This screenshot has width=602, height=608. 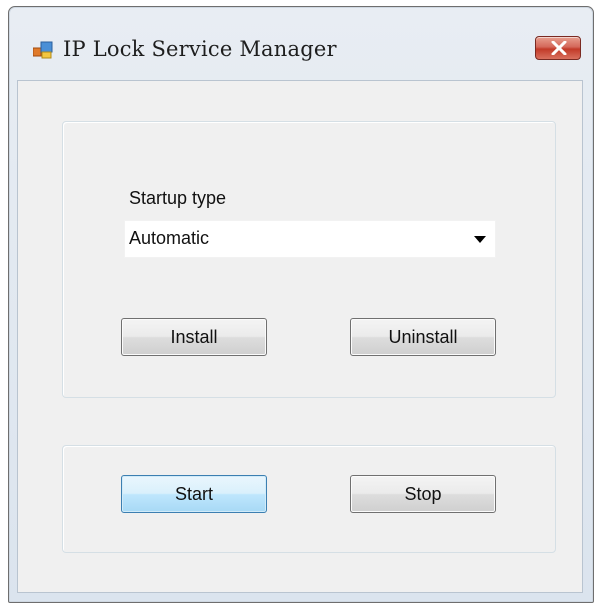 What do you see at coordinates (194, 494) in the screenshot?
I see `start-button: Start` at bounding box center [194, 494].